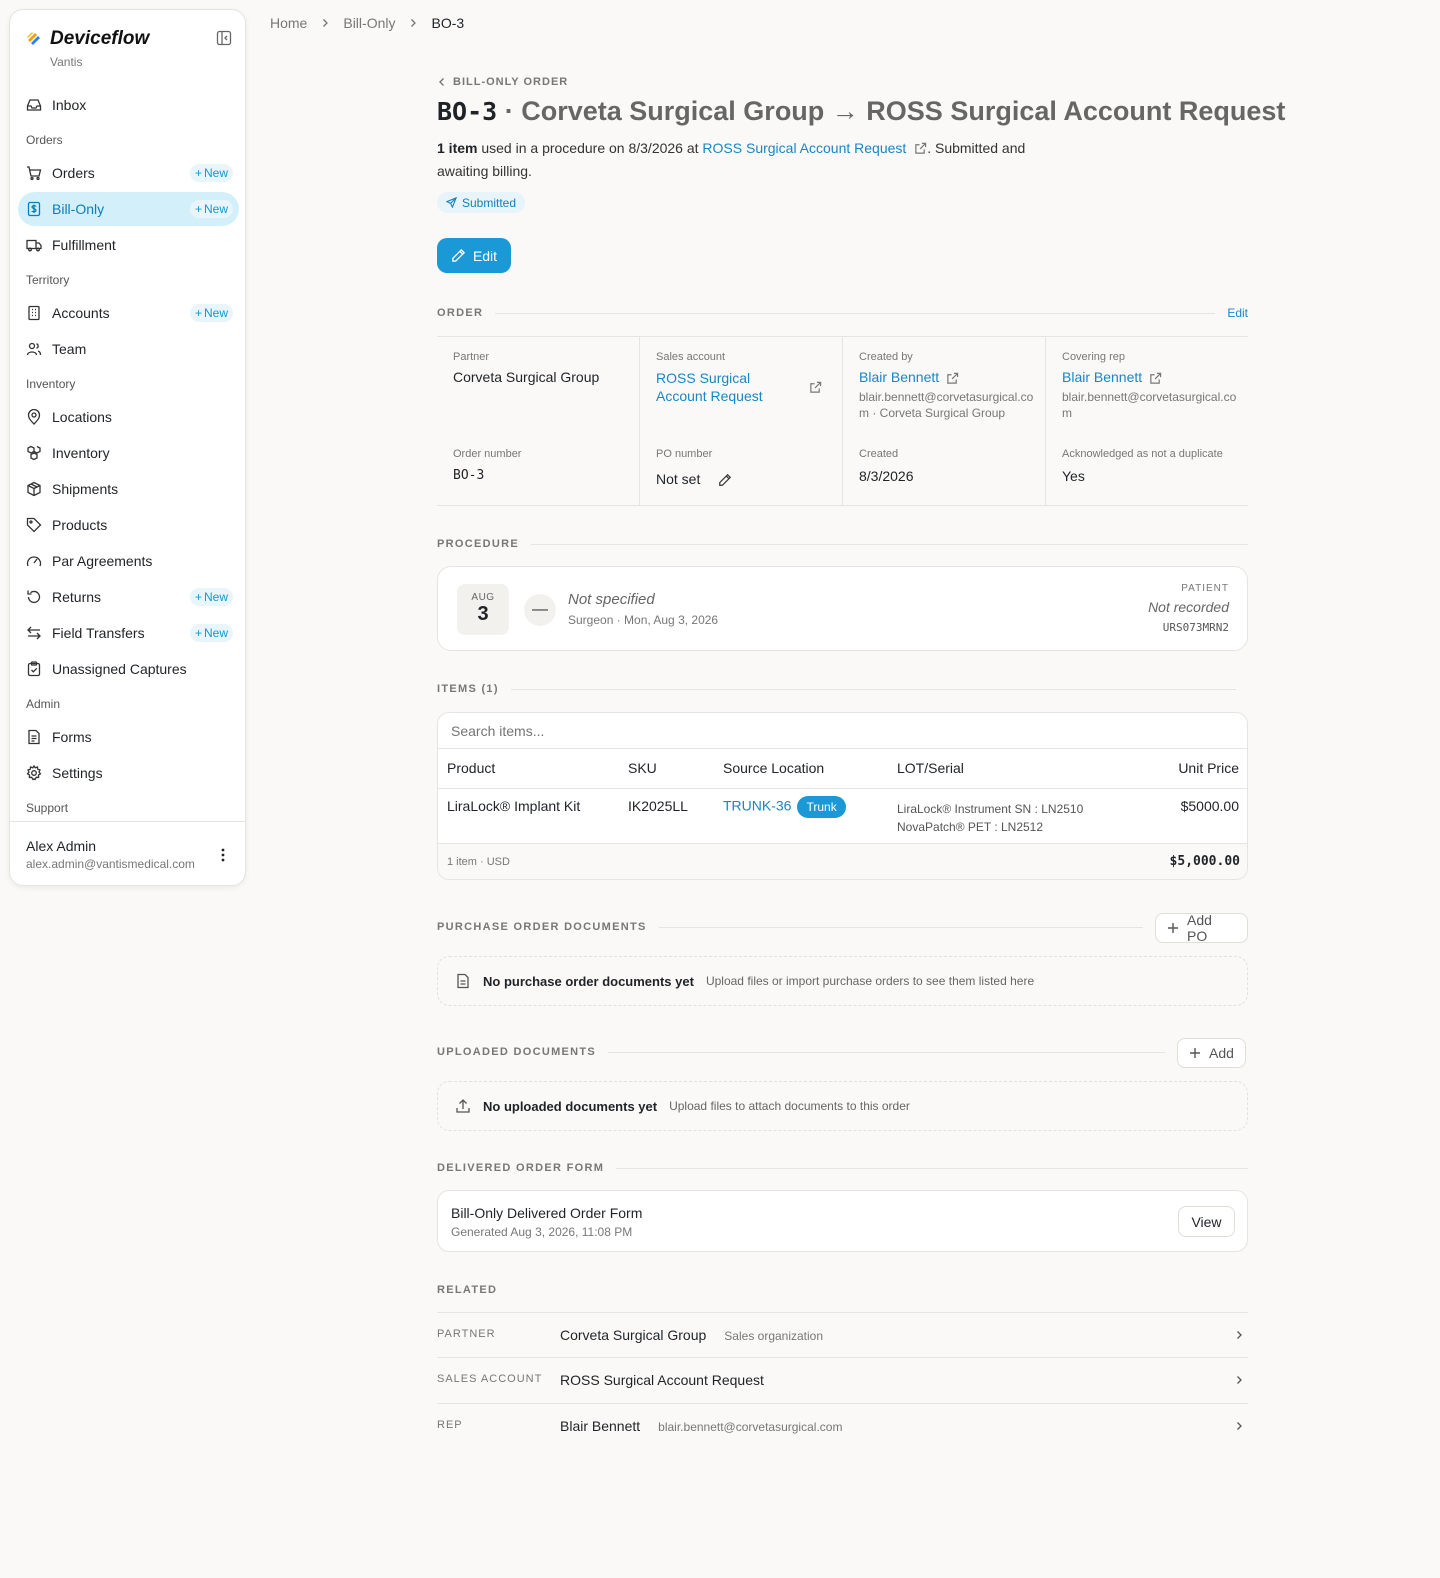 Image resolution: width=1440 pixels, height=1578 pixels. Describe the element at coordinates (448, 23) in the screenshot. I see `breadcrumb-current: BO-3` at that location.